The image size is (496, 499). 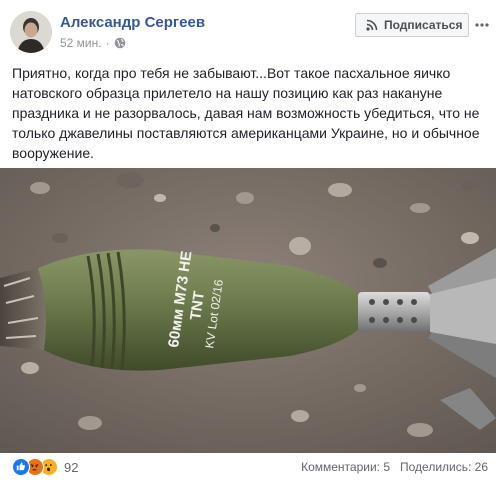 I want to click on post-stats: Комментарии: 5 Поделились: 26, so click(x=394, y=467).